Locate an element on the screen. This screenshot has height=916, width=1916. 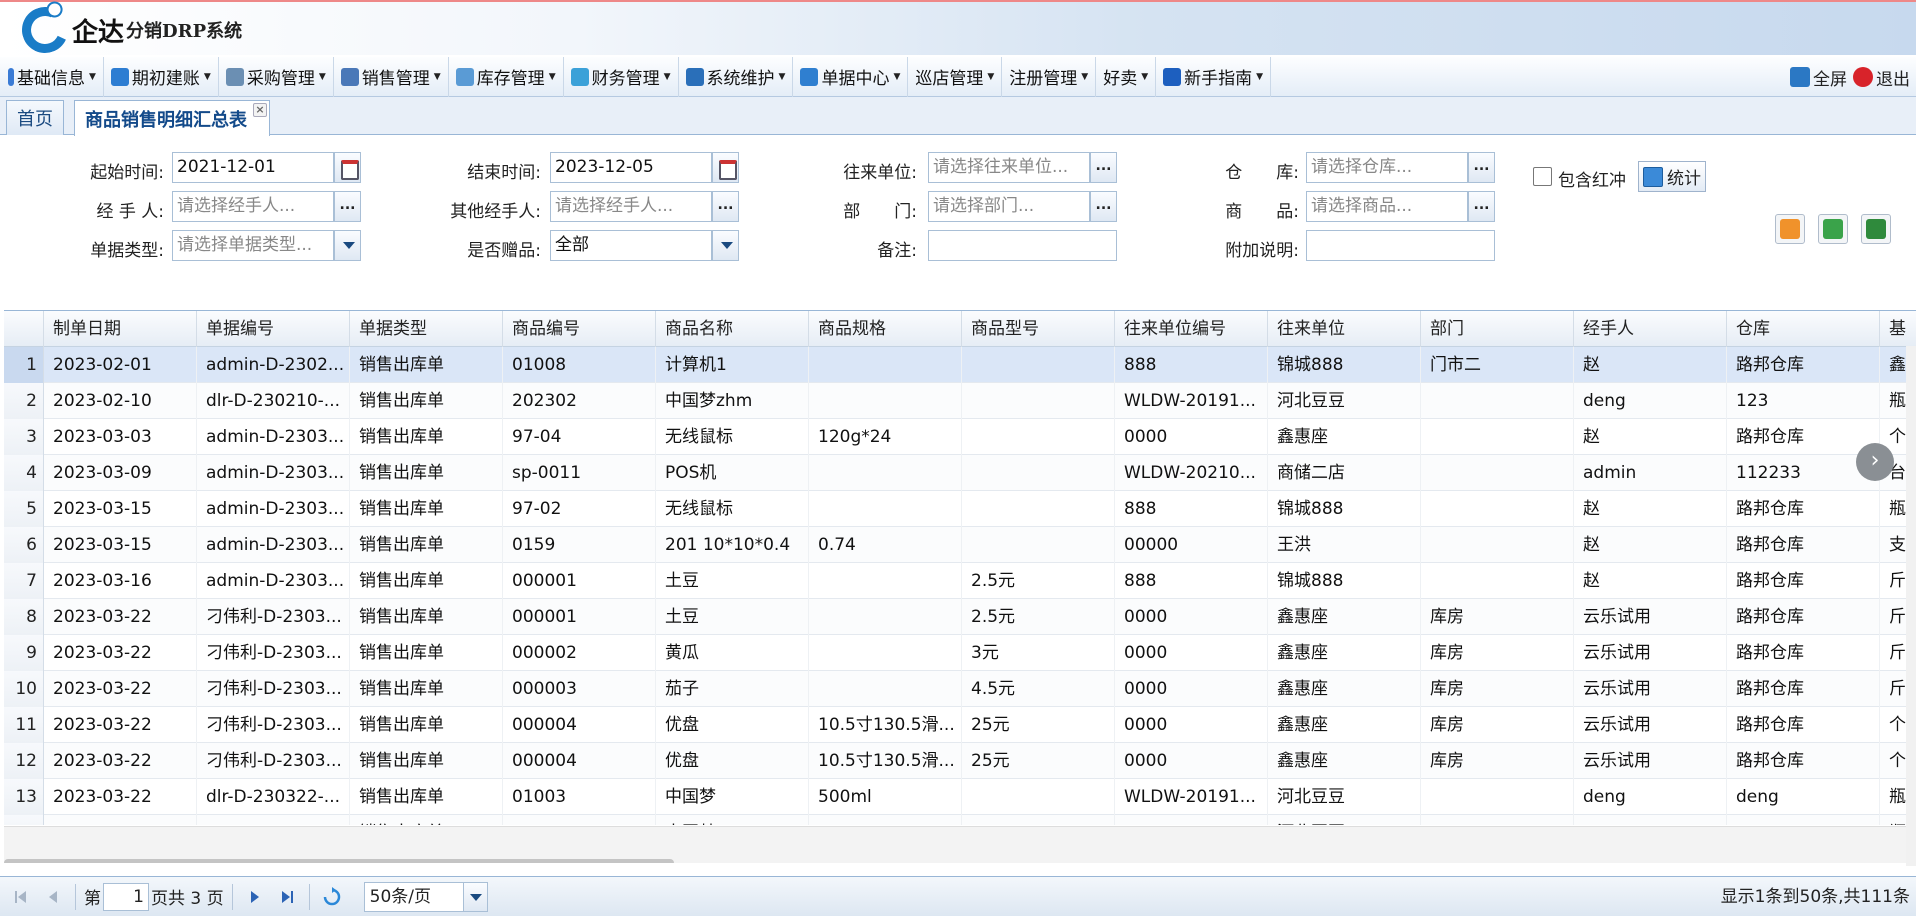
export-excel-button is located at coordinates (1833, 229).